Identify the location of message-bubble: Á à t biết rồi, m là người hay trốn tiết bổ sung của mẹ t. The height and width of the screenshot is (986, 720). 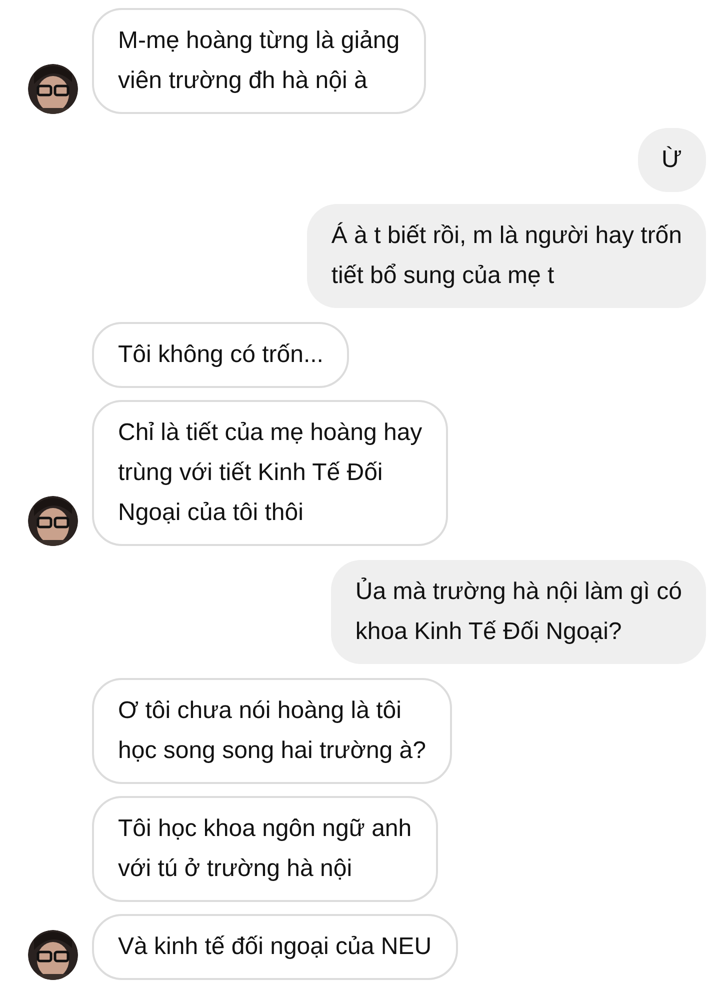
(506, 256).